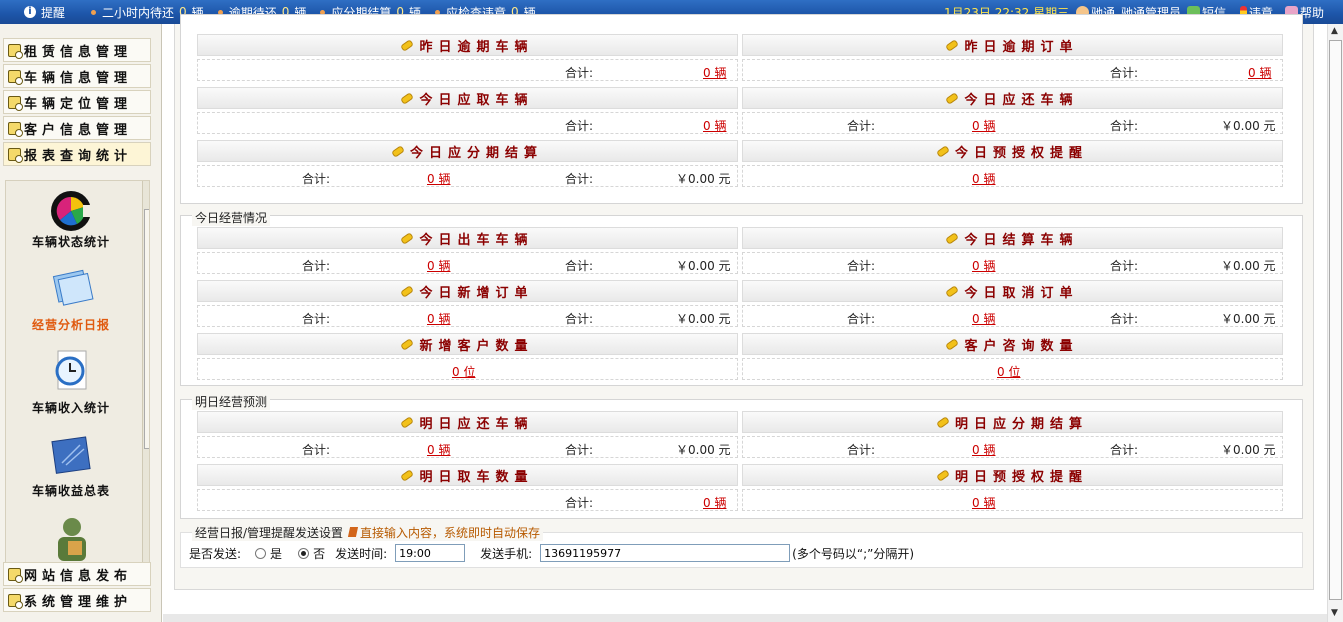 The image size is (1343, 622). Describe the element at coordinates (71, 407) in the screenshot. I see `submenu-income: 车辆收入统计` at that location.